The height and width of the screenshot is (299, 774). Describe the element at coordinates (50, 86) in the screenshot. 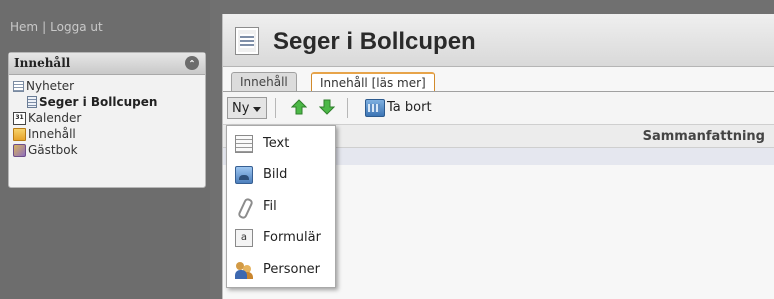

I see `nav-item-label: Nyheter` at that location.